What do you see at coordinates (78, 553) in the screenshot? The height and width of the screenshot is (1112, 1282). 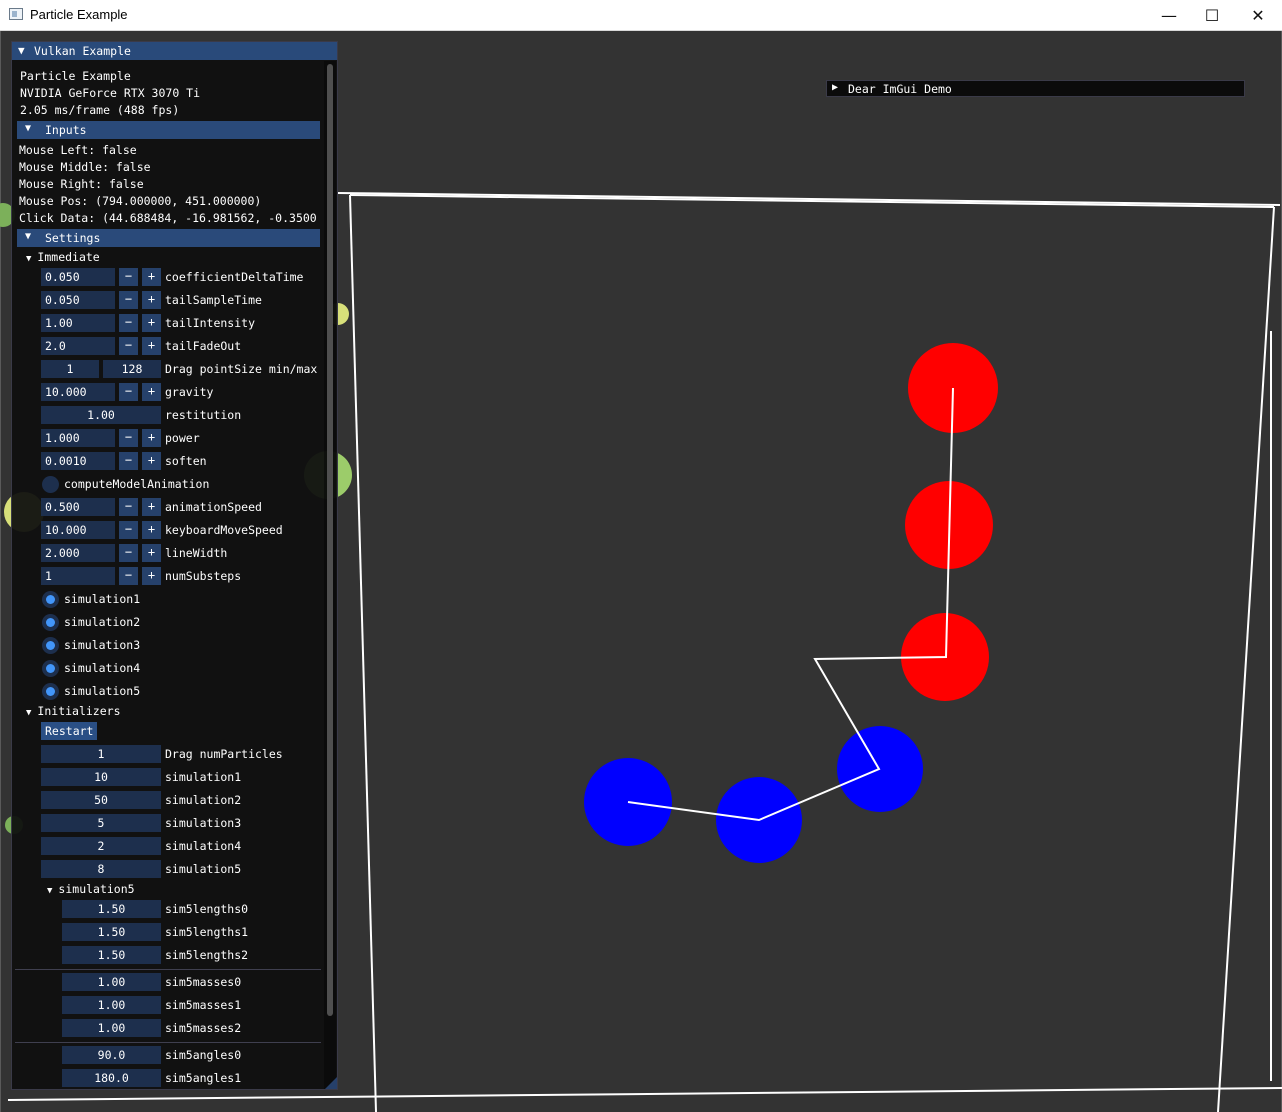 I see `line-width-input: 2.000` at bounding box center [78, 553].